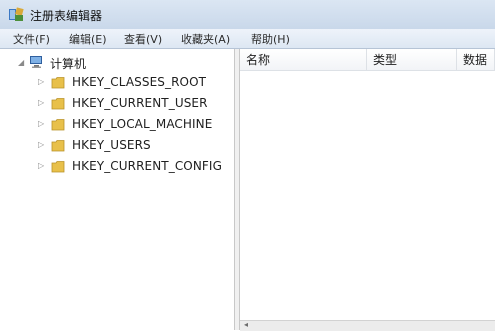 This screenshot has width=495, height=331. Describe the element at coordinates (36, 62) in the screenshot. I see `computer-icon` at that location.